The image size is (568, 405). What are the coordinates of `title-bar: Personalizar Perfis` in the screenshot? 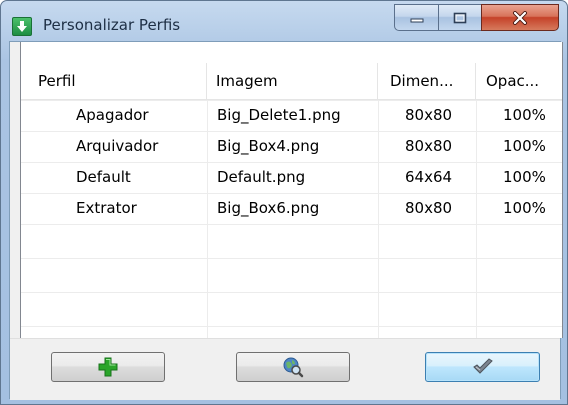 It's located at (284, 21).